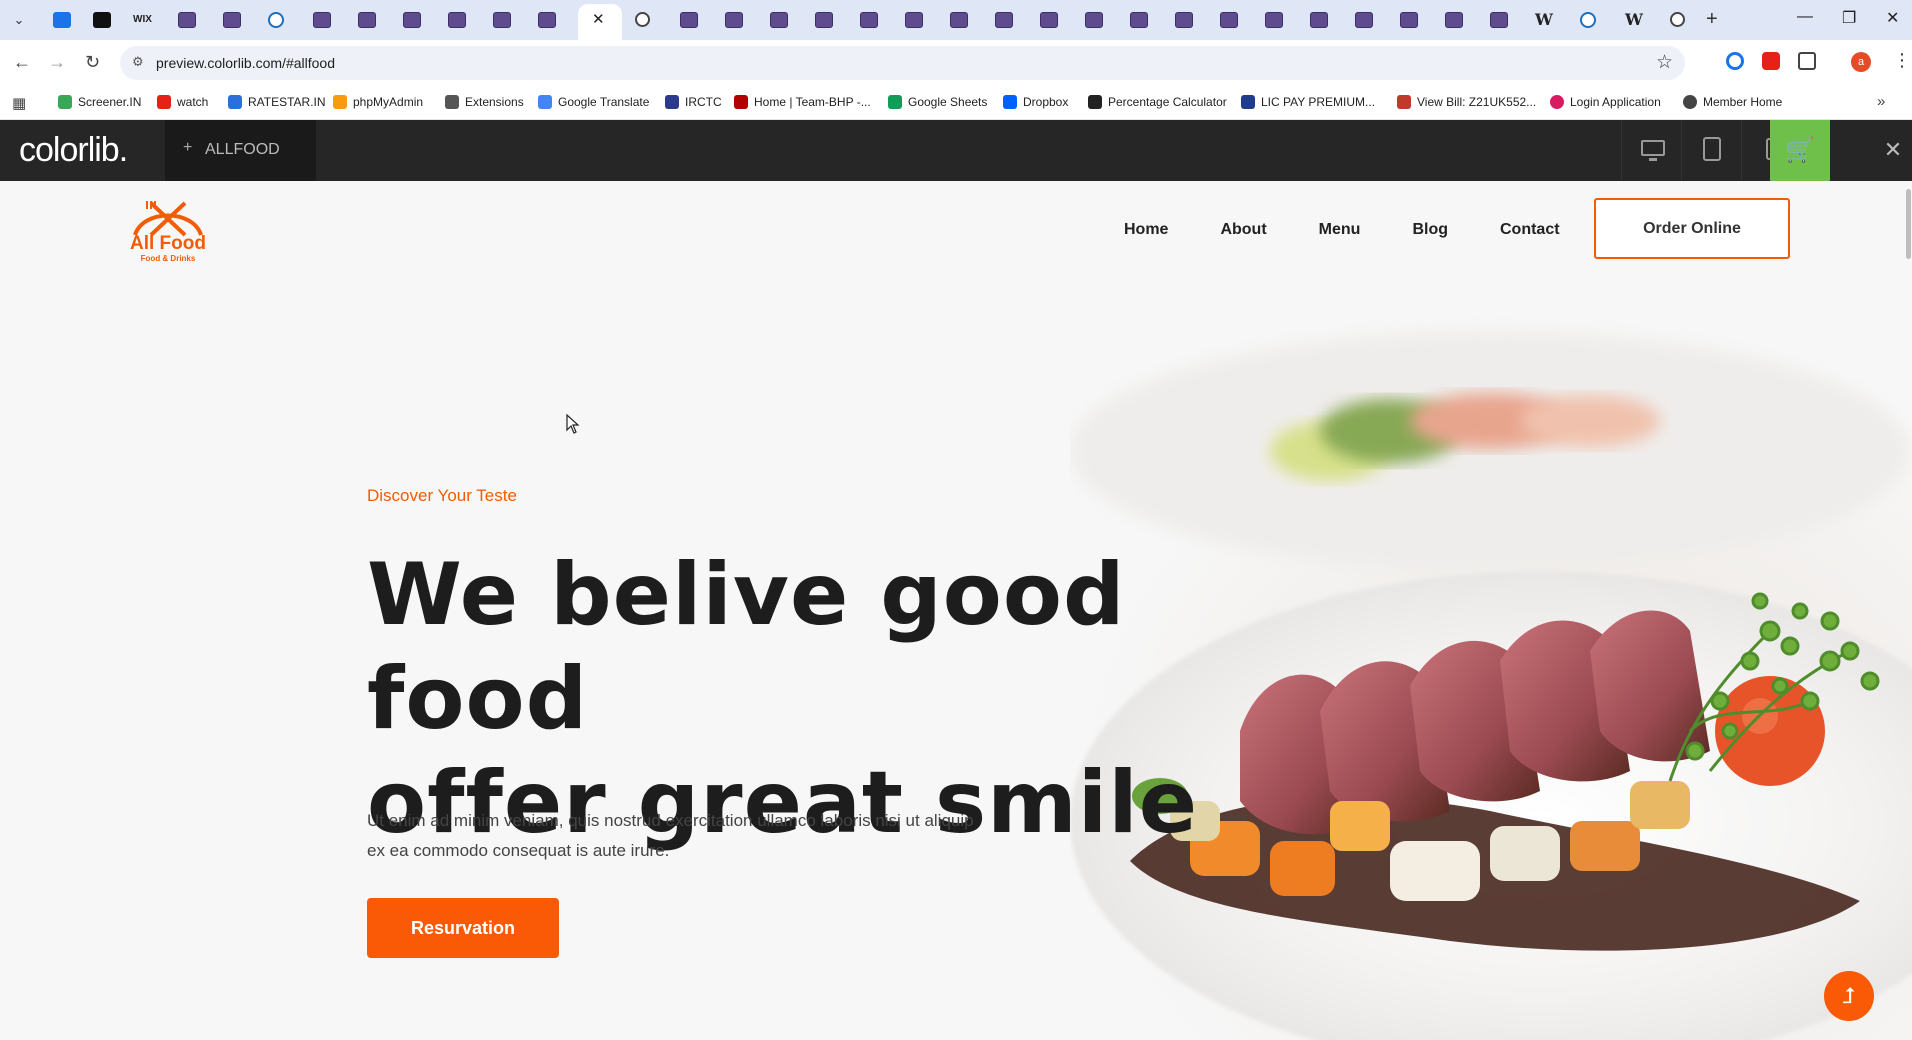 This screenshot has height=1040, width=1912. I want to click on wikipedia-icon: W, so click(1634, 19).